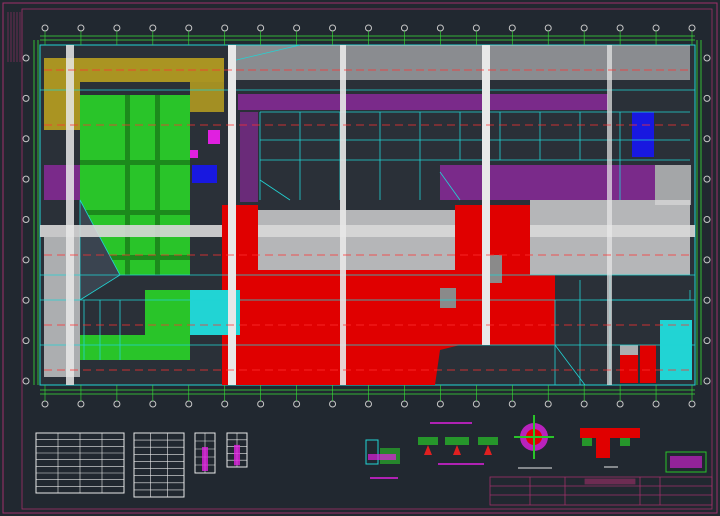 This screenshot has width=720, height=516. I want to click on detail-round-column, so click(534, 442).